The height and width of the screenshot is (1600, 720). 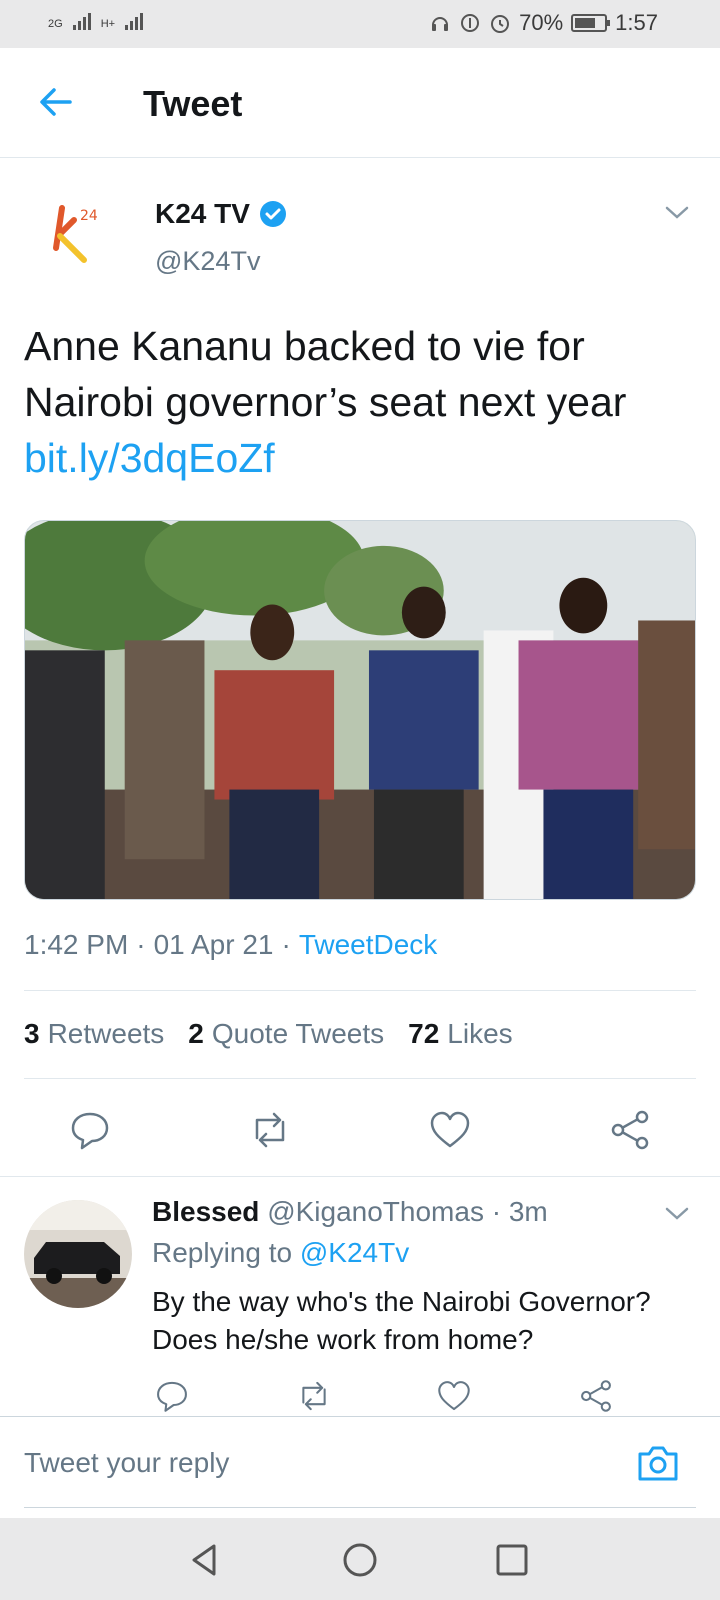 I want to click on alarm-icon, so click(x=500, y=24).